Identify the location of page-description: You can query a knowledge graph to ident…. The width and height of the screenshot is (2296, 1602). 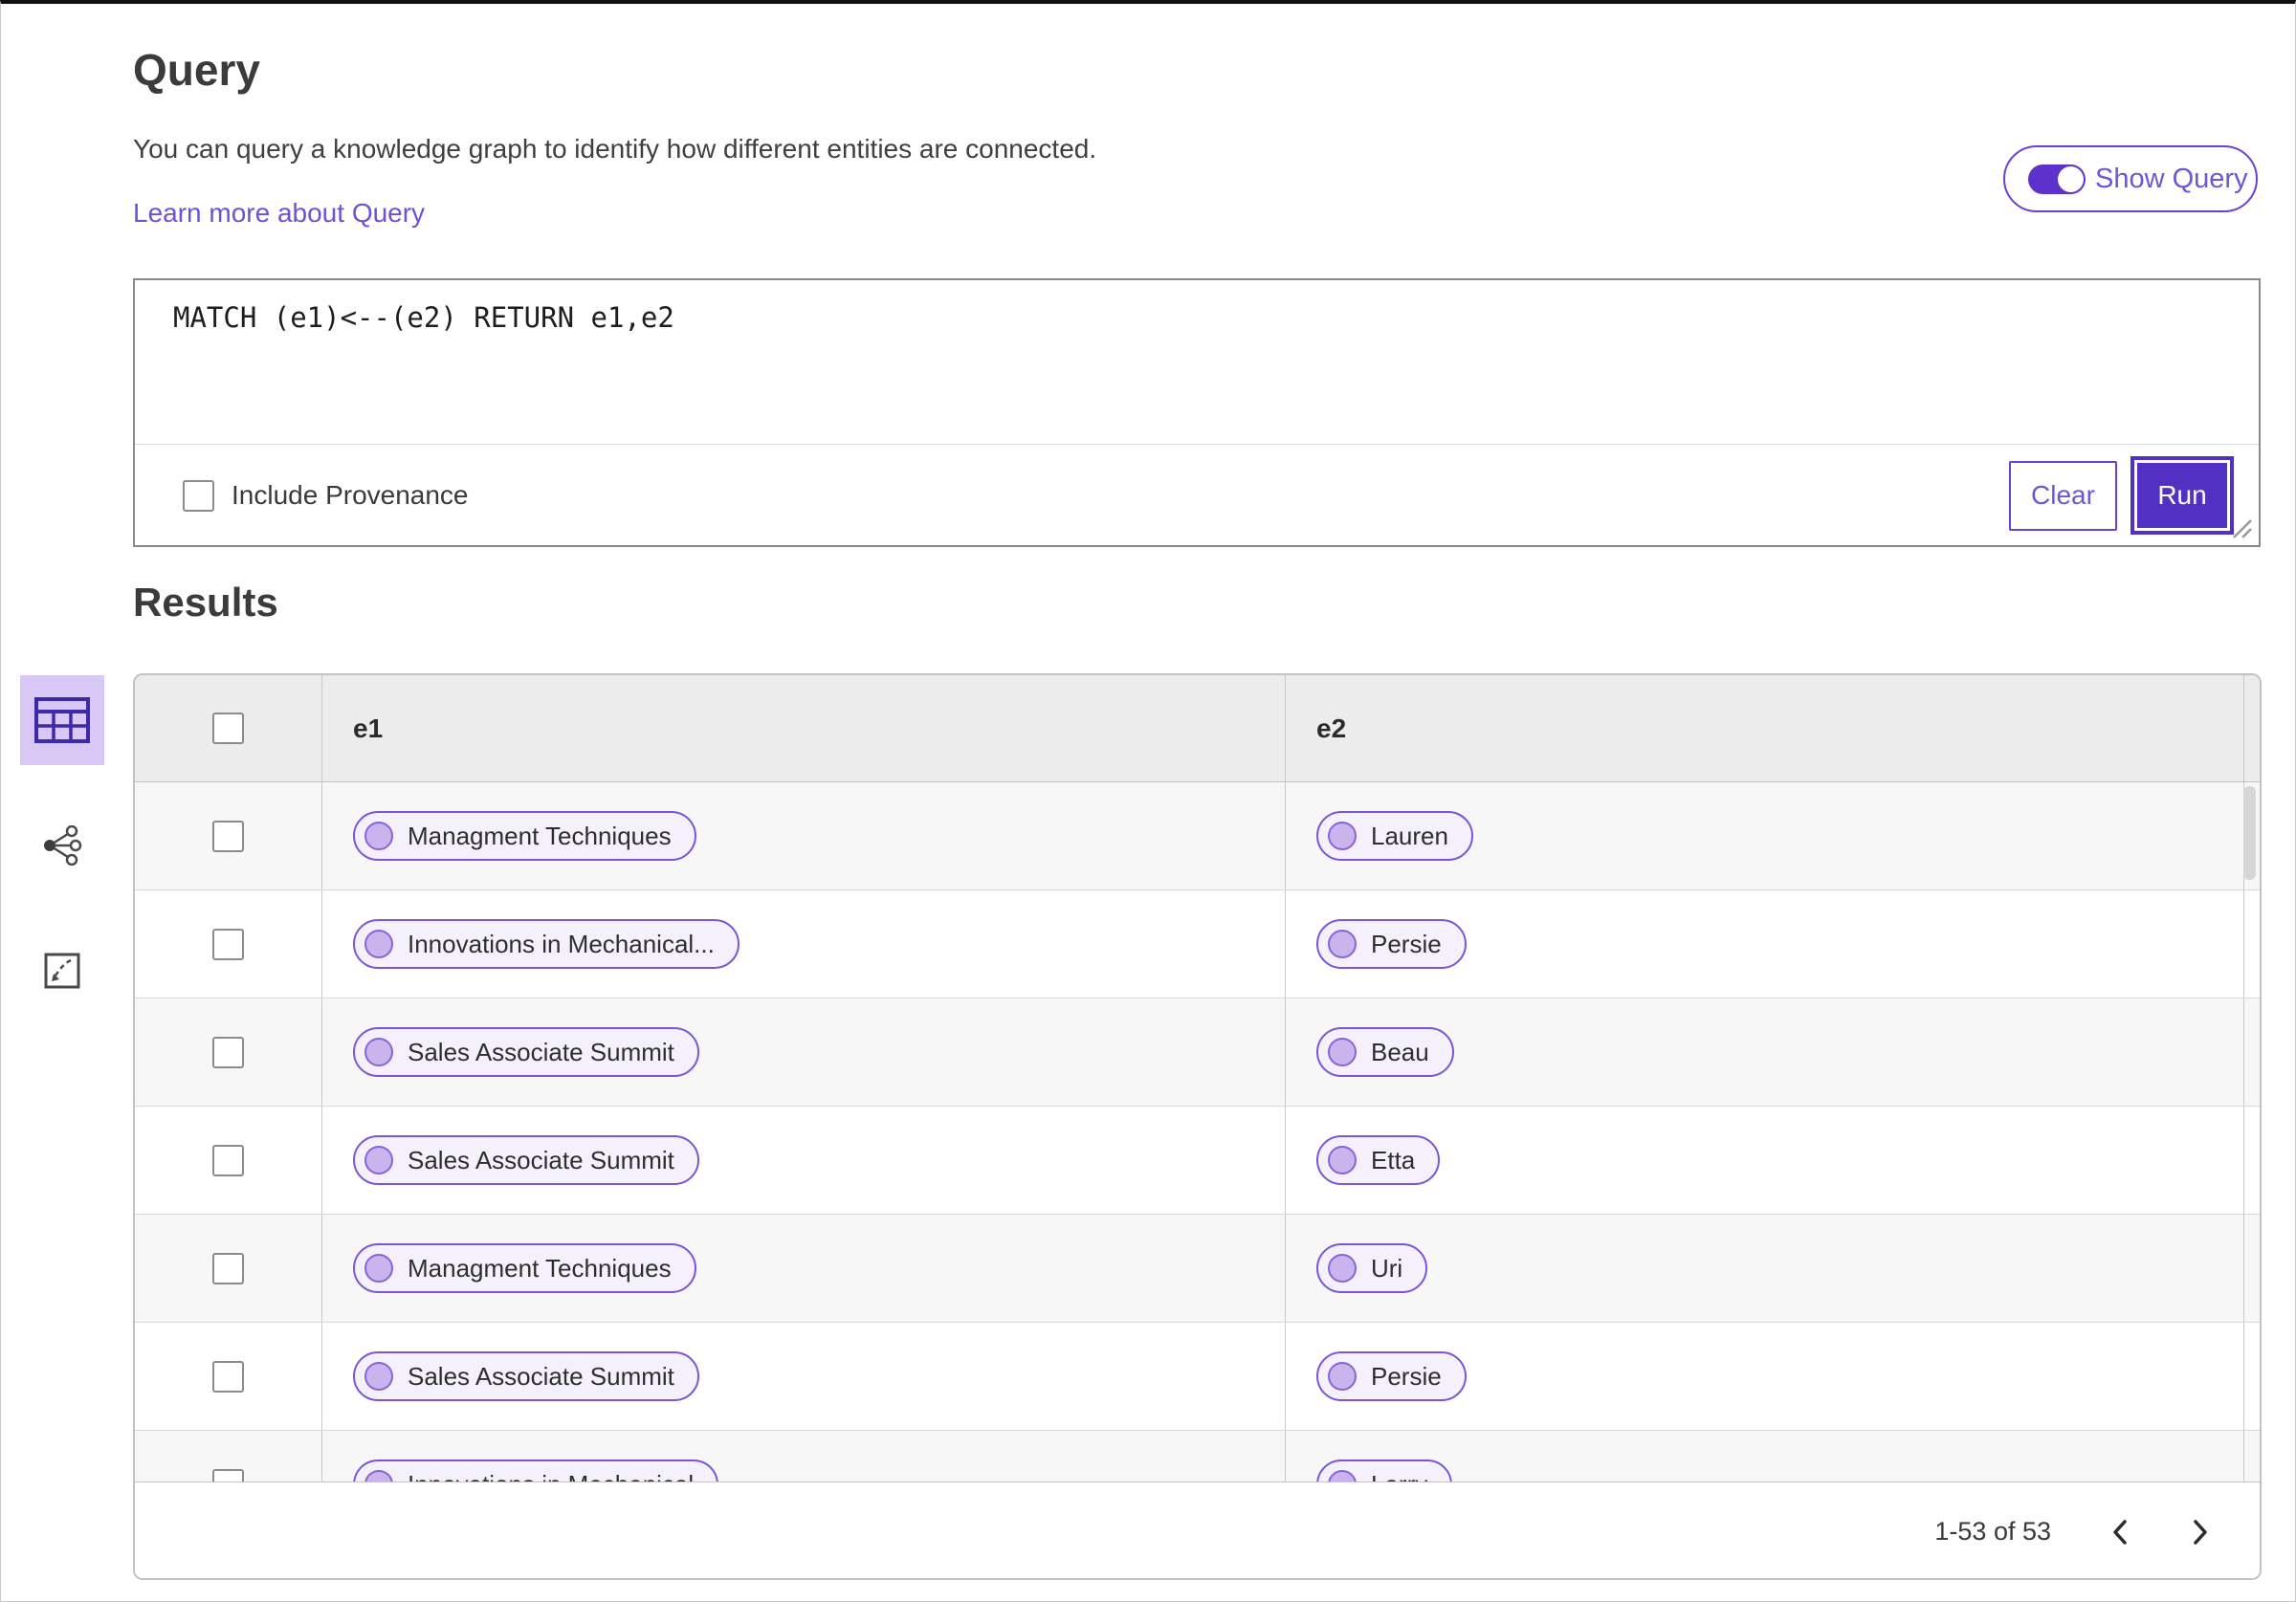
(615, 149).